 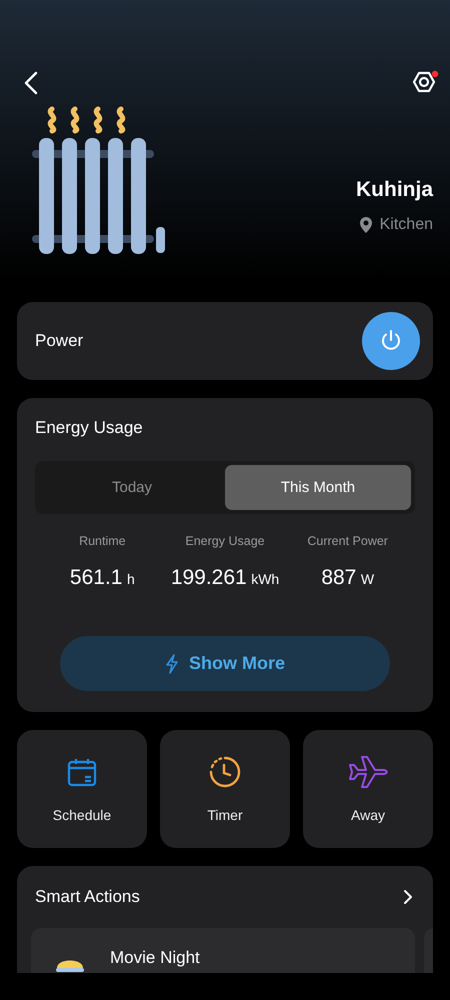 What do you see at coordinates (155, 958) in the screenshot?
I see `action-name: Movie Night` at bounding box center [155, 958].